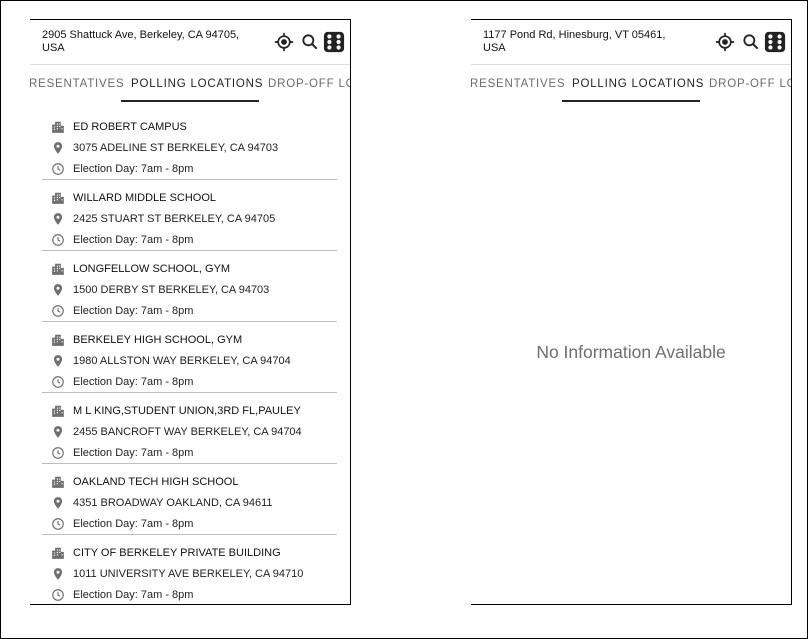 The image size is (808, 639). I want to click on location-name-row: ED ROBERT CAMPUS, so click(189, 127).